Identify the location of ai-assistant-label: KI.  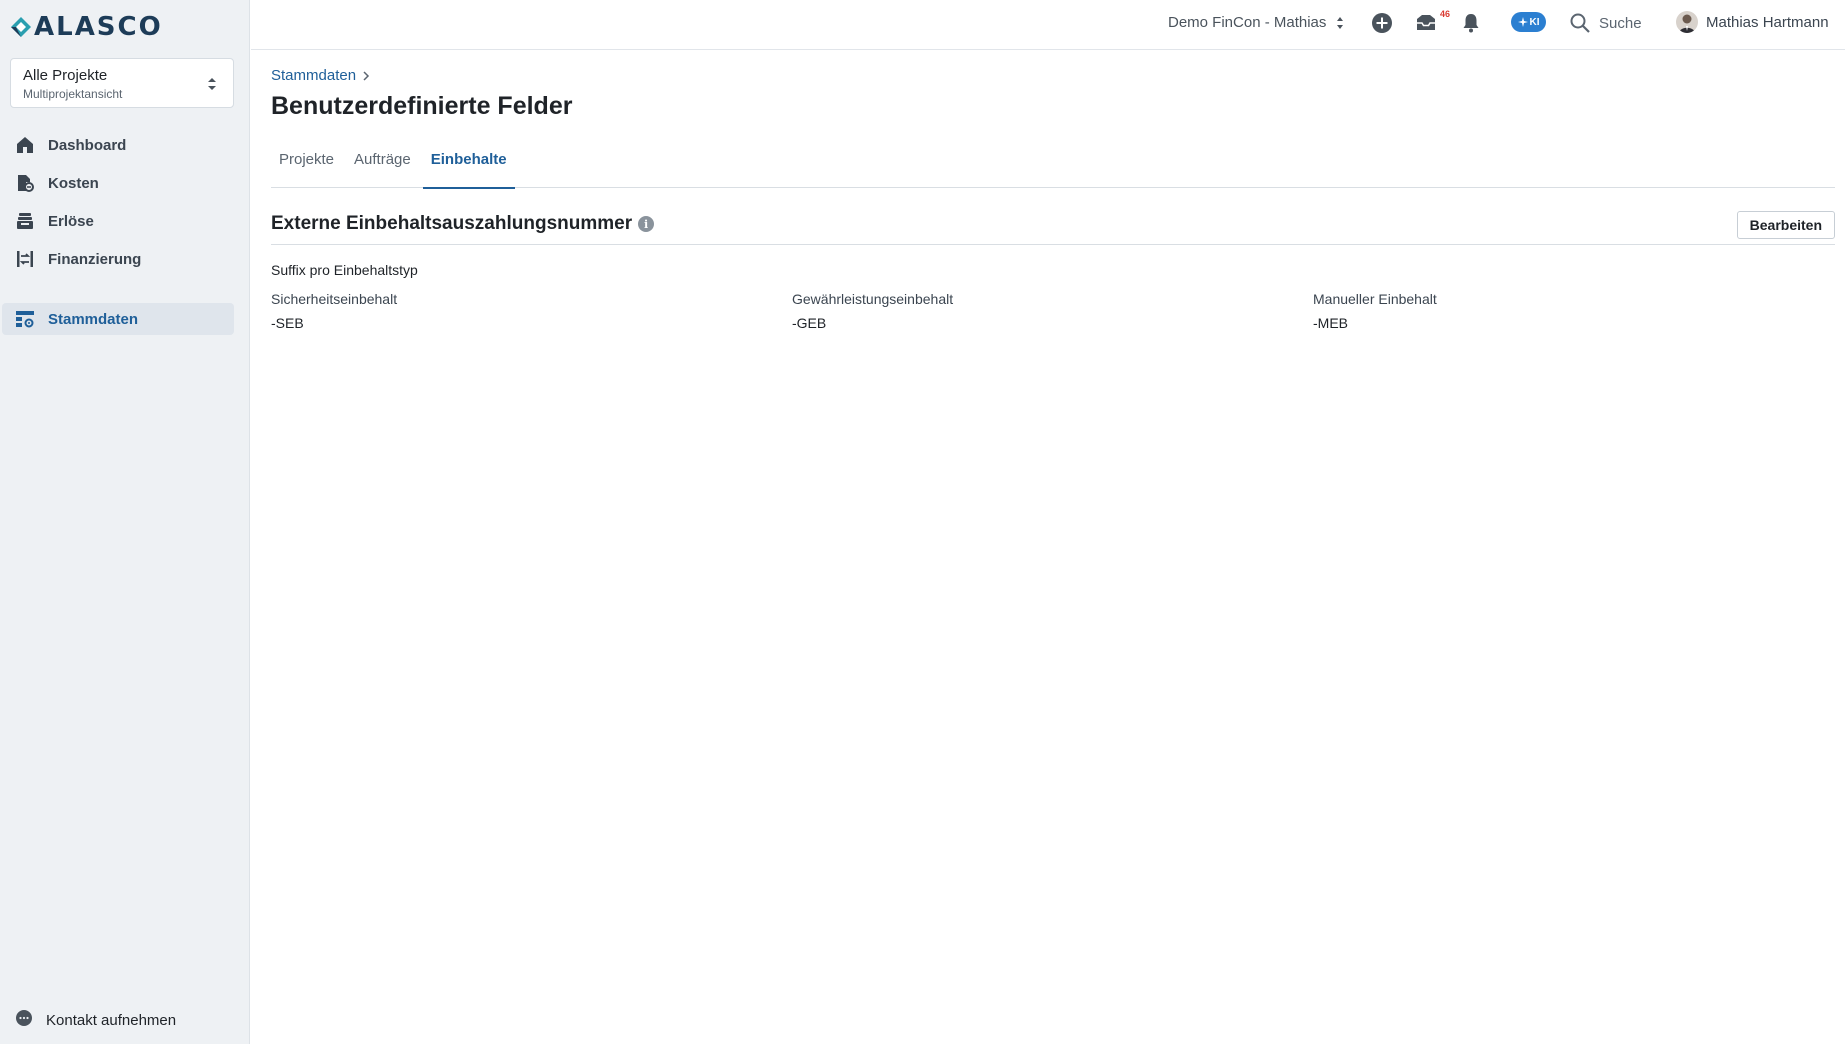
(1534, 22).